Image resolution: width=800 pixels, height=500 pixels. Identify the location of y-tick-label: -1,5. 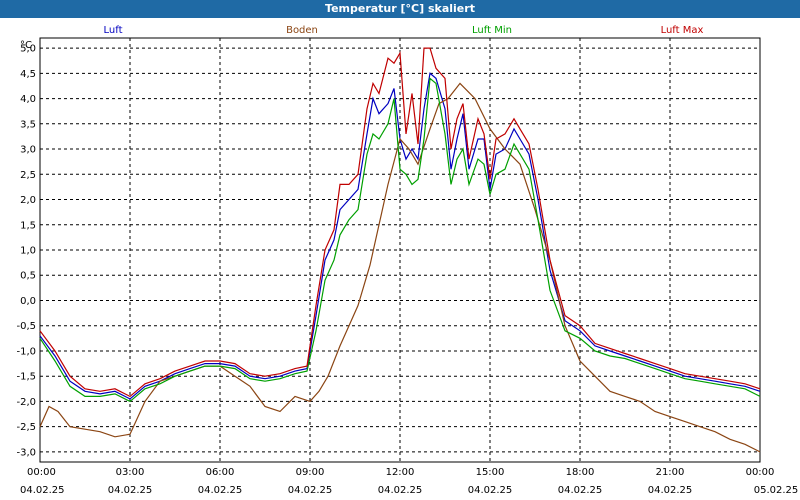
(26, 377).